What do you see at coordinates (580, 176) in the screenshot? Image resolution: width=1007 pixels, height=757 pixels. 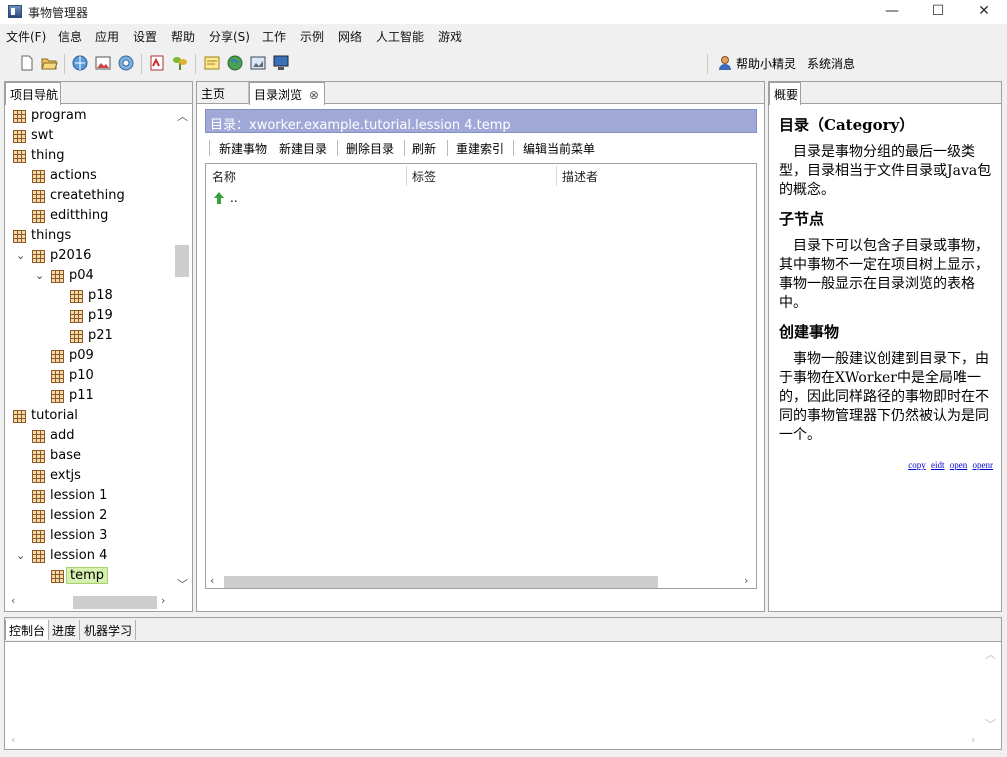 I see `column-header-descriptor: 描述者` at bounding box center [580, 176].